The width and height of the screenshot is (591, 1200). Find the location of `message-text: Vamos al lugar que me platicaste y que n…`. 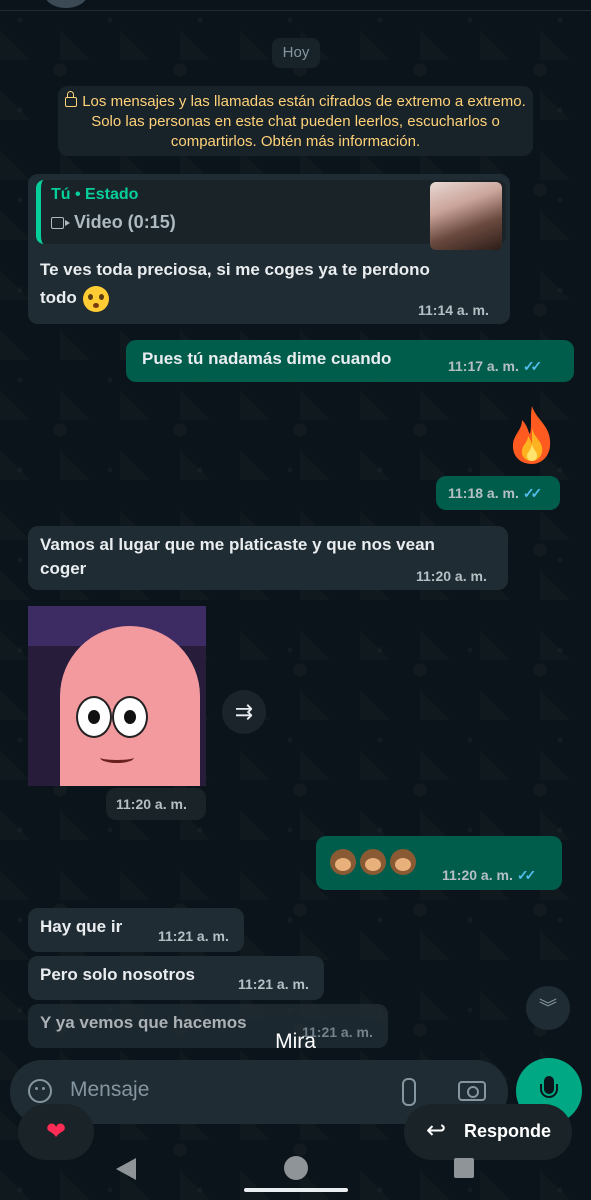

message-text: Vamos al lugar que me platicaste y que n… is located at coordinates (237, 556).